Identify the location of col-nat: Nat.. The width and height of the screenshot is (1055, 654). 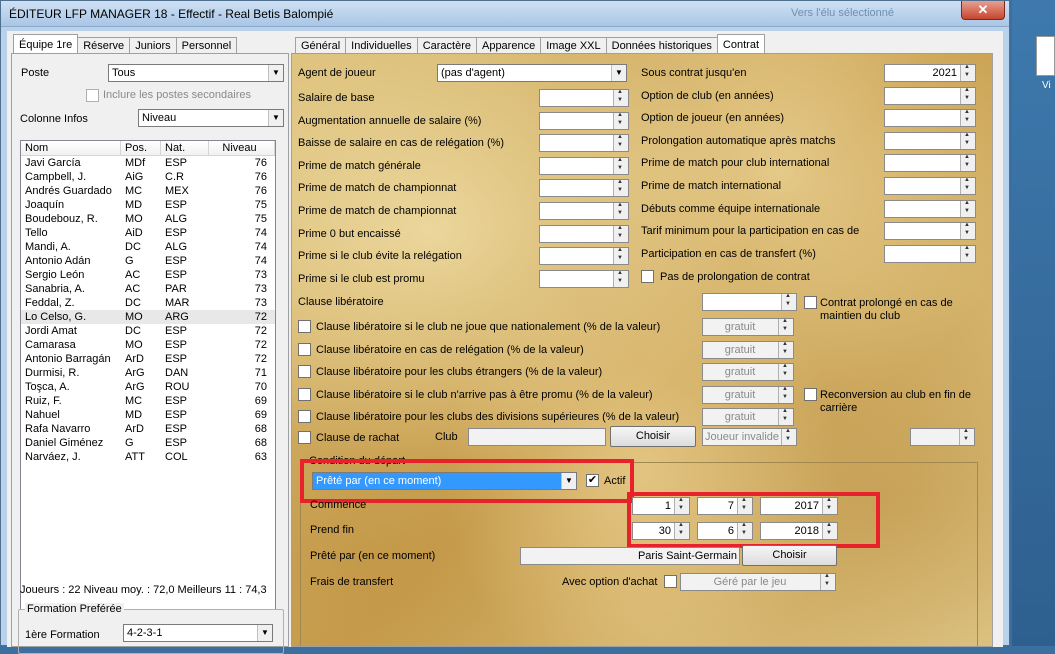
(185, 148).